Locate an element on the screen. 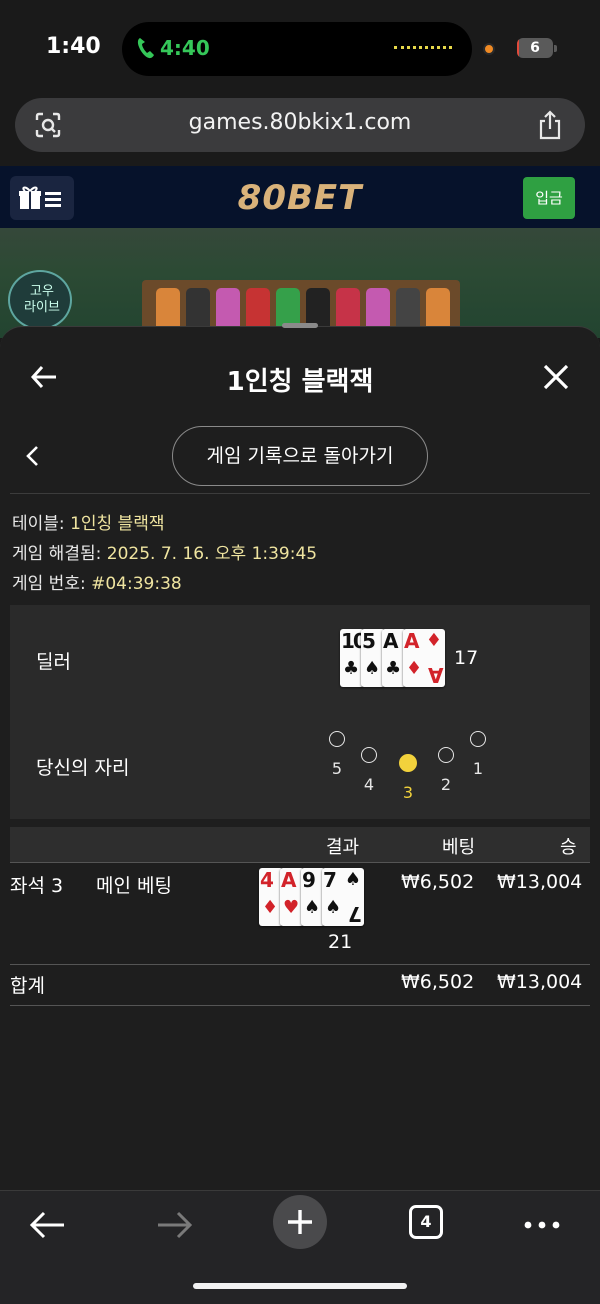  browser-toolbar: 4 is located at coordinates (300, 1247).